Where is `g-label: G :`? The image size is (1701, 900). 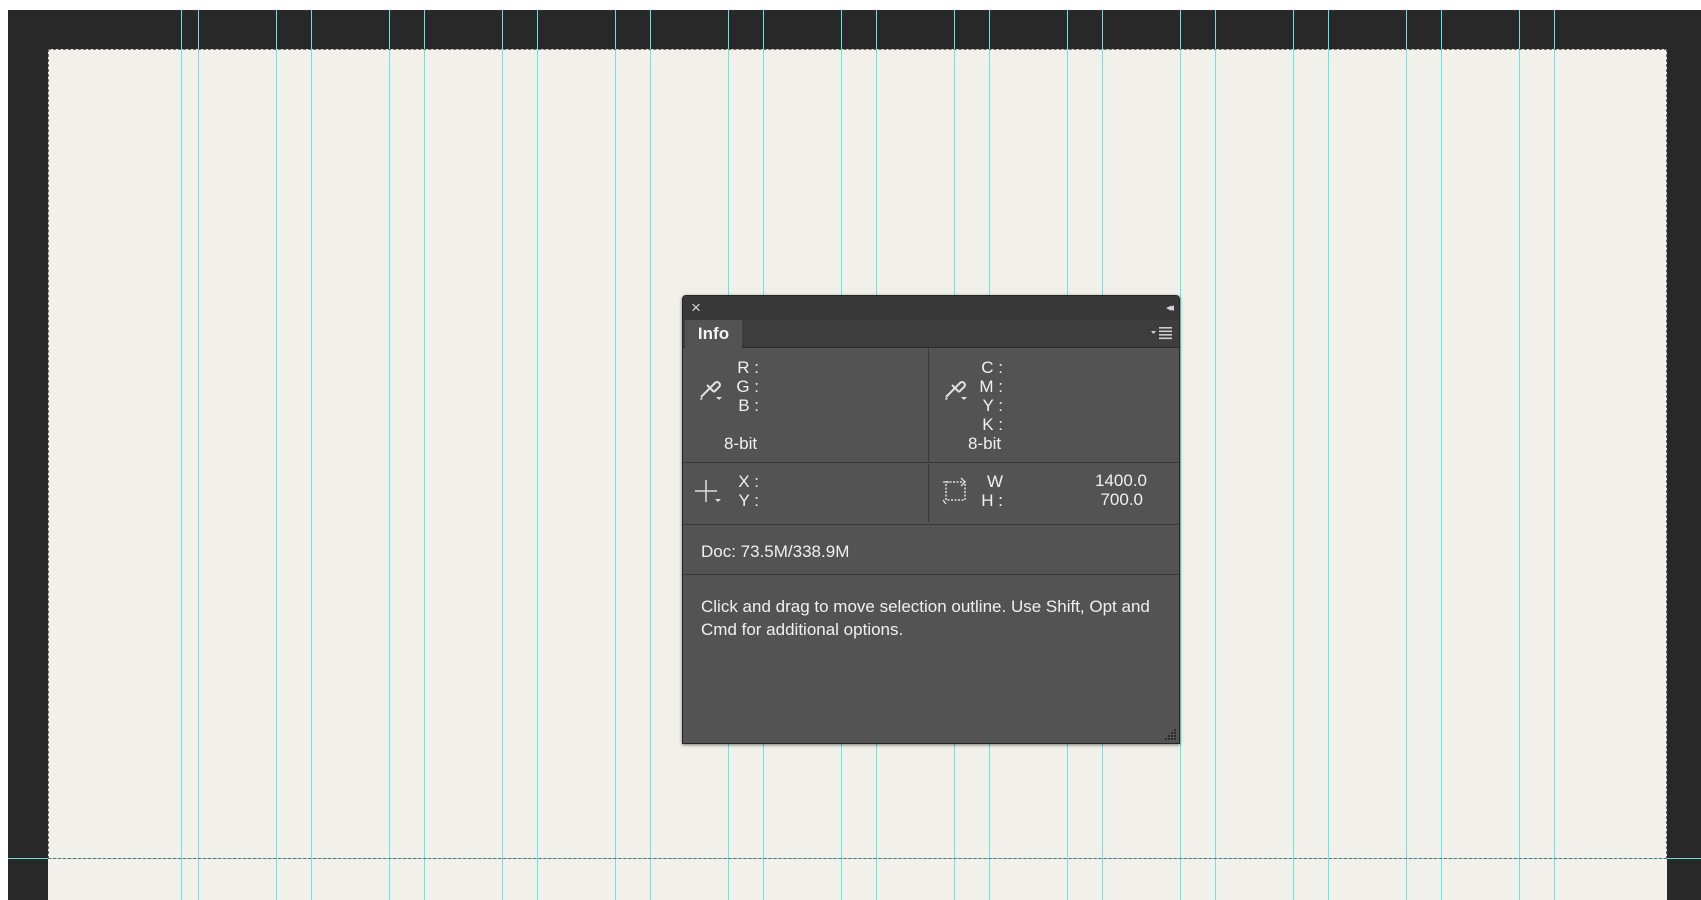
g-label: G : is located at coordinates (747, 386).